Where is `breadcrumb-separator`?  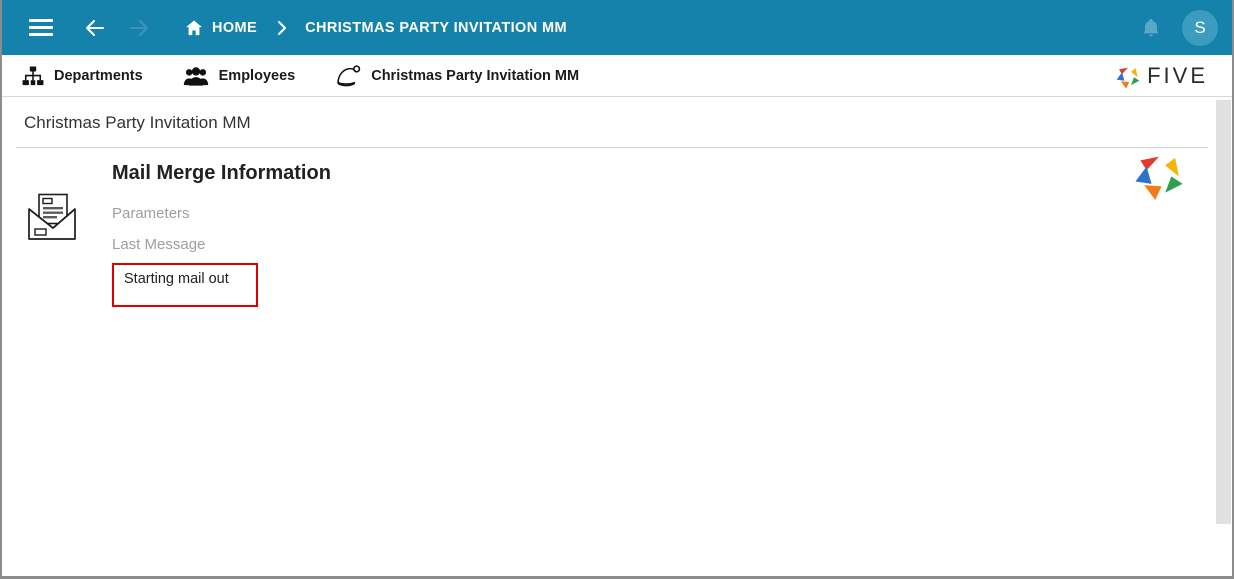
breadcrumb-separator is located at coordinates (282, 28).